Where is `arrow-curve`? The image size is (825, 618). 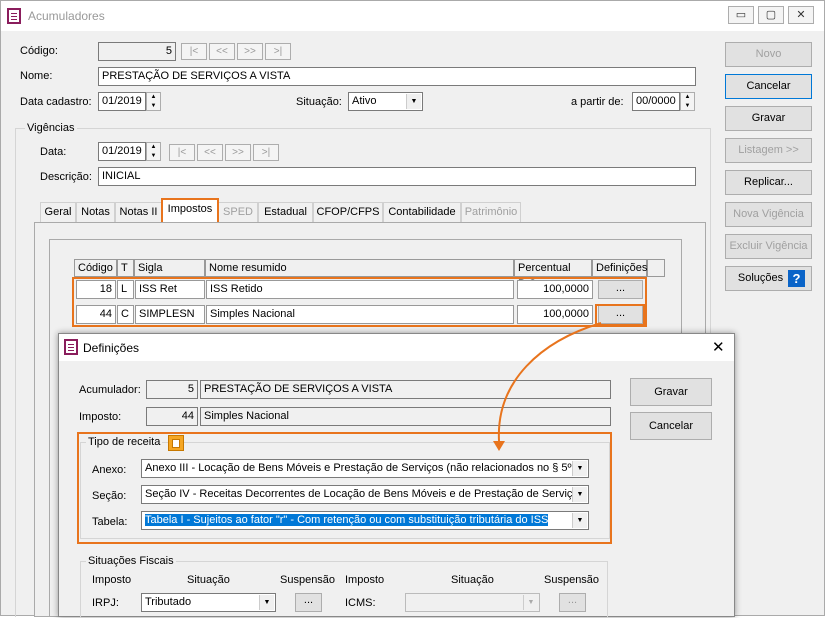
arrow-curve is located at coordinates (549, 382).